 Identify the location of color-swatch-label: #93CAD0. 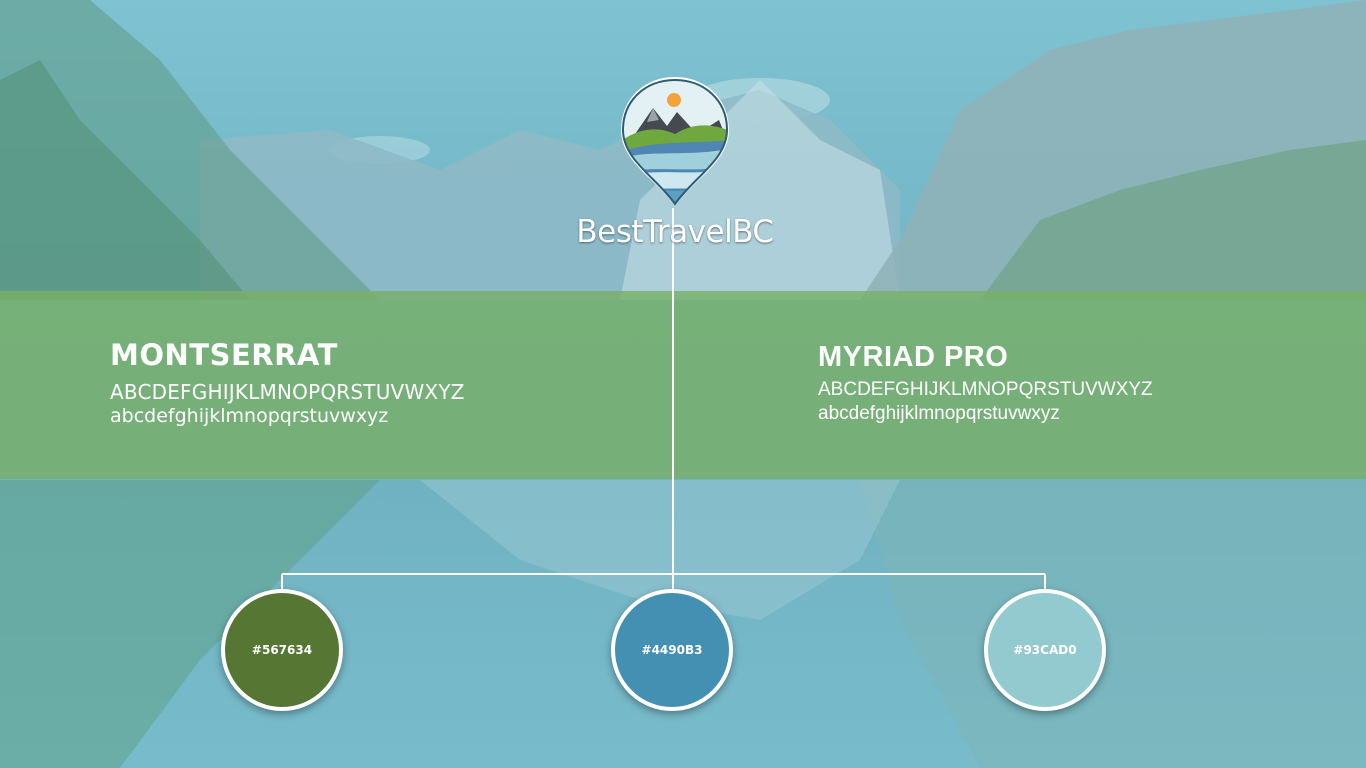
(1045, 650).